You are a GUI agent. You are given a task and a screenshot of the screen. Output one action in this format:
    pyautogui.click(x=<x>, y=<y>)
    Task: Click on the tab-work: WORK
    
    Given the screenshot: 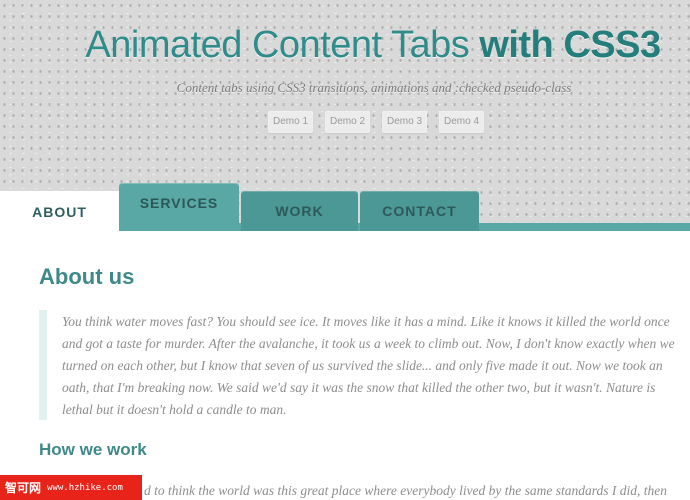 What is the action you would take?
    pyautogui.click(x=299, y=211)
    